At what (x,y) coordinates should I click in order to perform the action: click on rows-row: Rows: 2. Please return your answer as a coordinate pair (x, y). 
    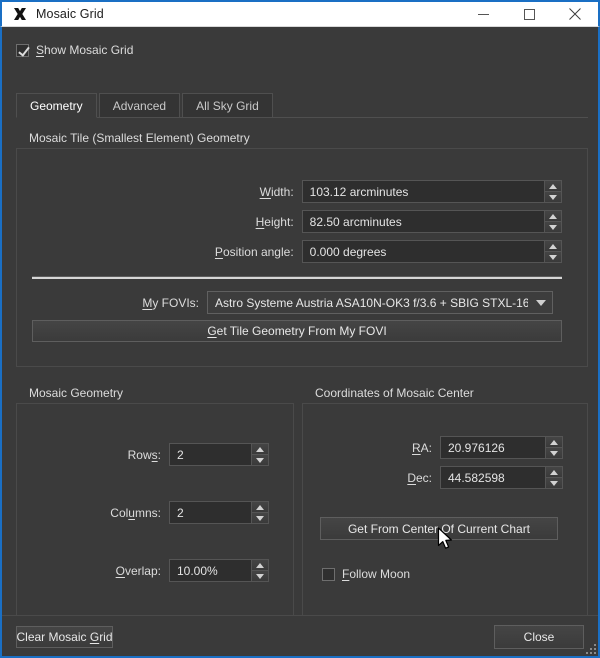
    Looking at the image, I should click on (147, 454).